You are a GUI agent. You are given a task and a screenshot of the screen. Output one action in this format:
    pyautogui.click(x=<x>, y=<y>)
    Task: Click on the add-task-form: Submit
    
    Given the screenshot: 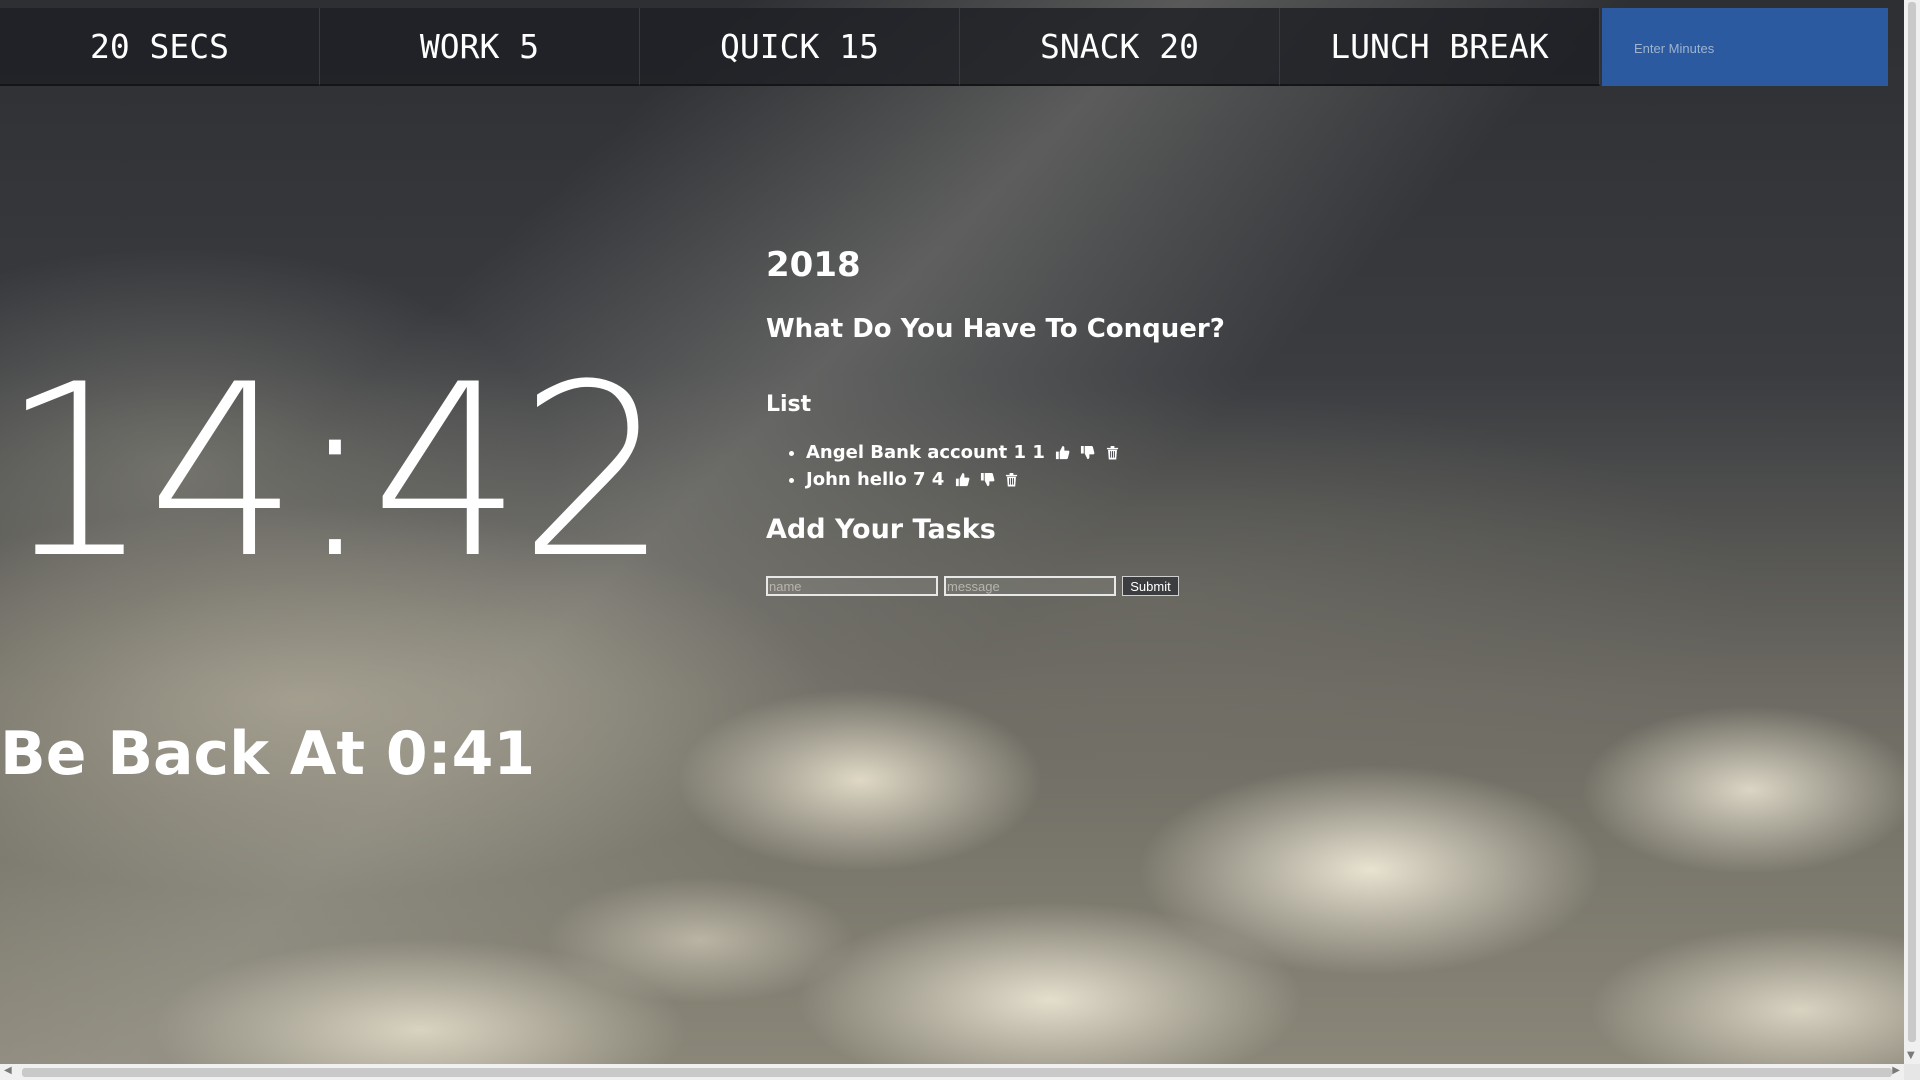 What is the action you would take?
    pyautogui.click(x=972, y=586)
    